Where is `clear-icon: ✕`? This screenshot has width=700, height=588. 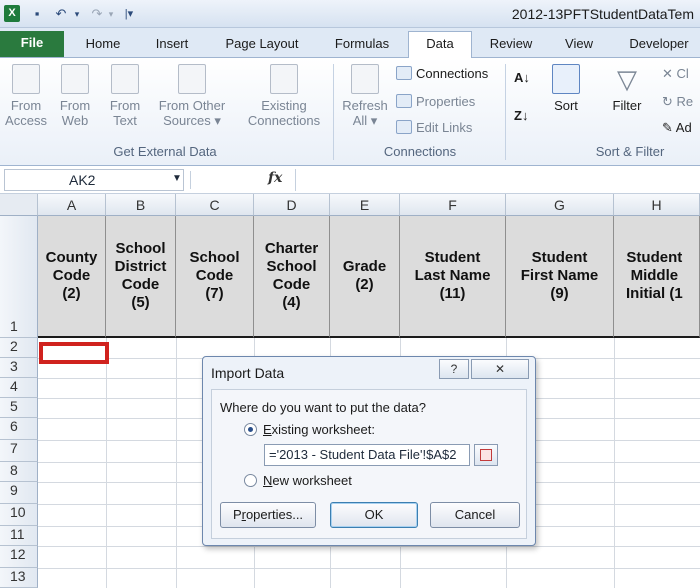 clear-icon: ✕ is located at coordinates (669, 73).